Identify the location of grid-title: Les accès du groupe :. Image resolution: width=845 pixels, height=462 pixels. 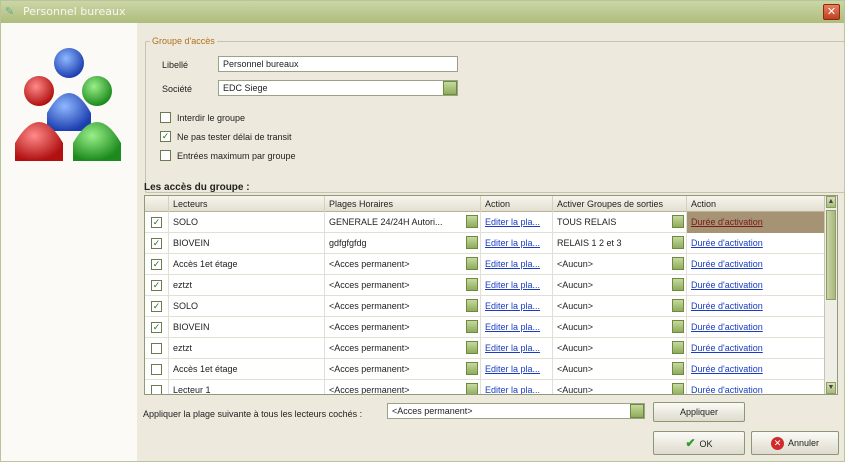
(197, 187).